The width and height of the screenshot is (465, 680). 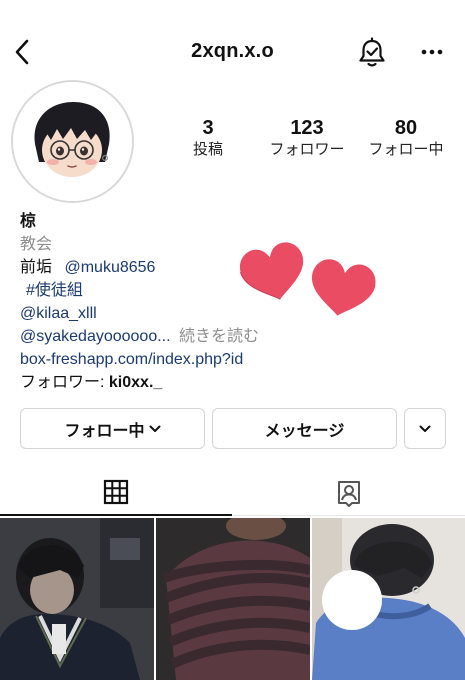 I want to click on following-button: フォロー中, so click(x=112, y=428).